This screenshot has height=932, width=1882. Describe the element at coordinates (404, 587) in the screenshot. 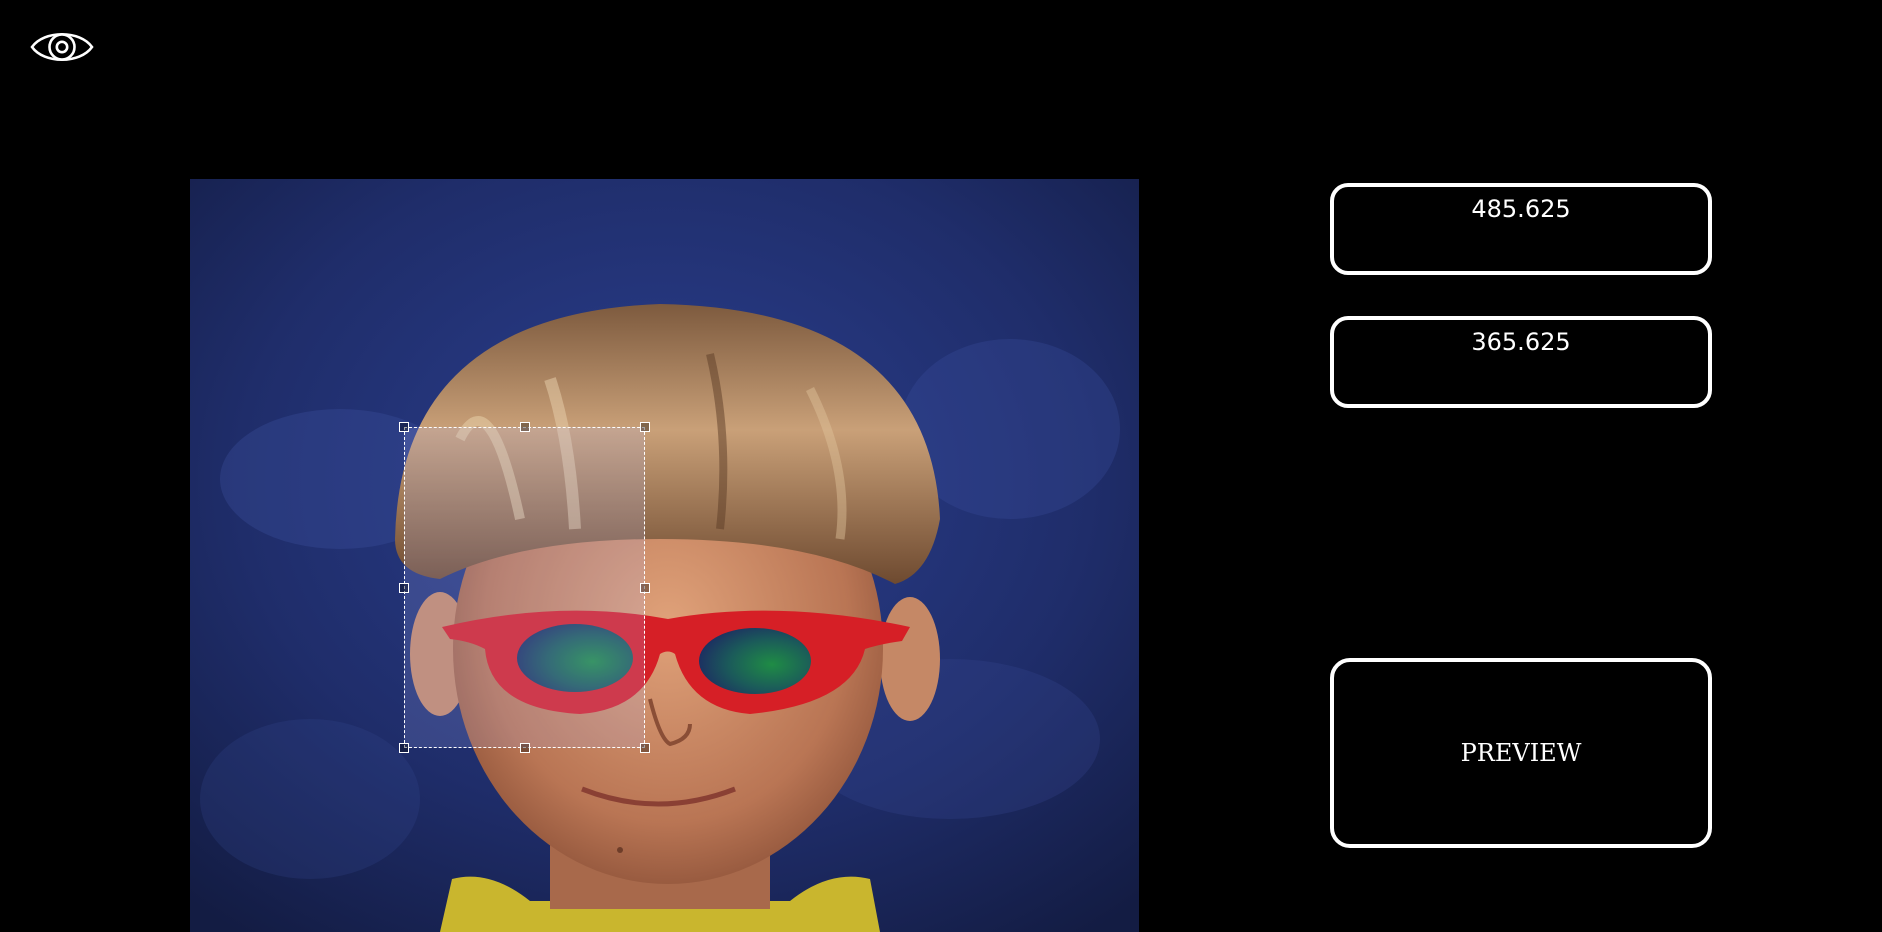

I see `resize-handle-left` at that location.